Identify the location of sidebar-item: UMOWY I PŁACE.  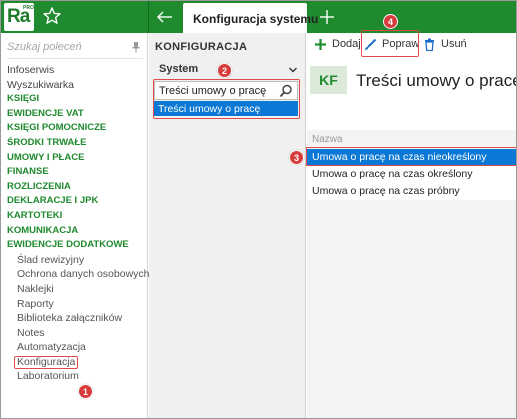
(74, 158).